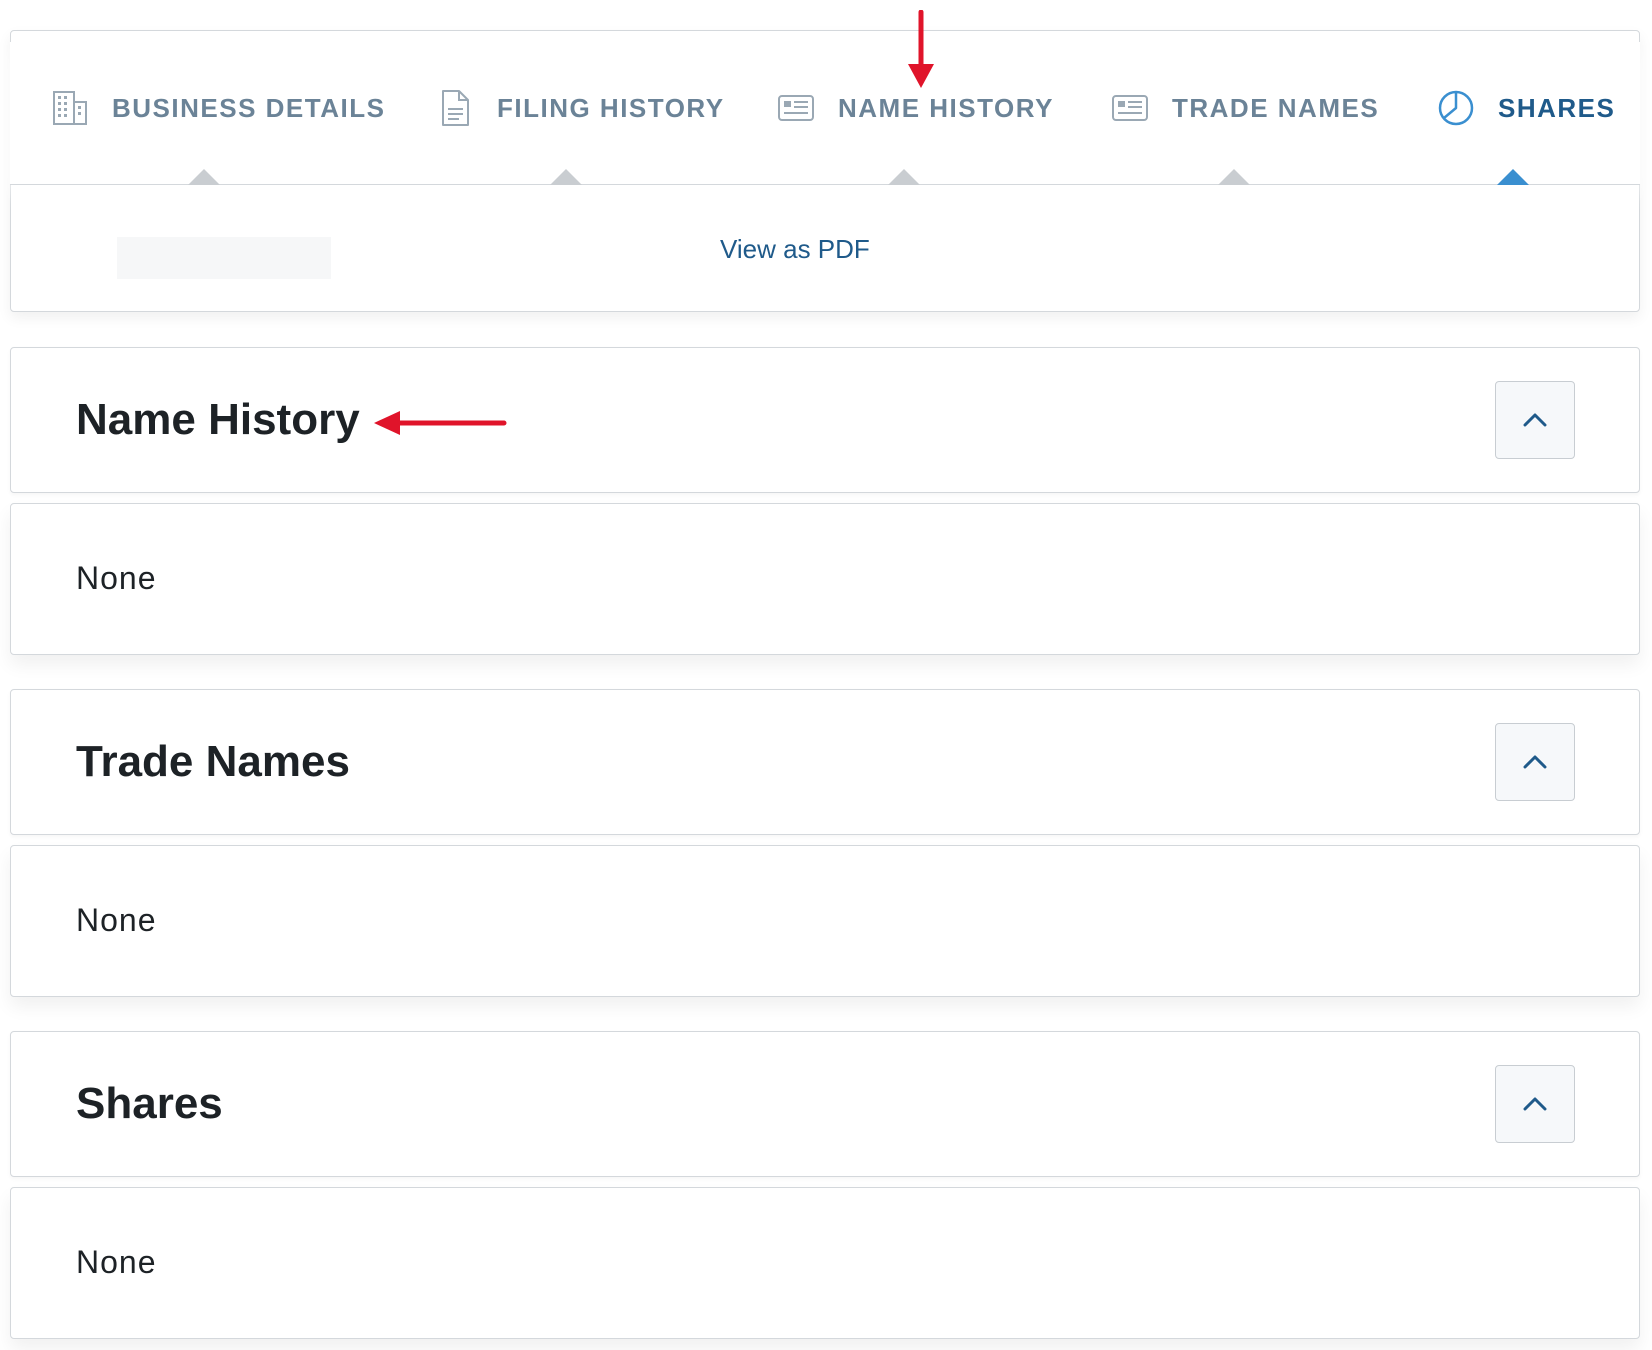 This screenshot has width=1652, height=1350. I want to click on nav-item-business-details: BUSINESS DETAILS, so click(217, 108).